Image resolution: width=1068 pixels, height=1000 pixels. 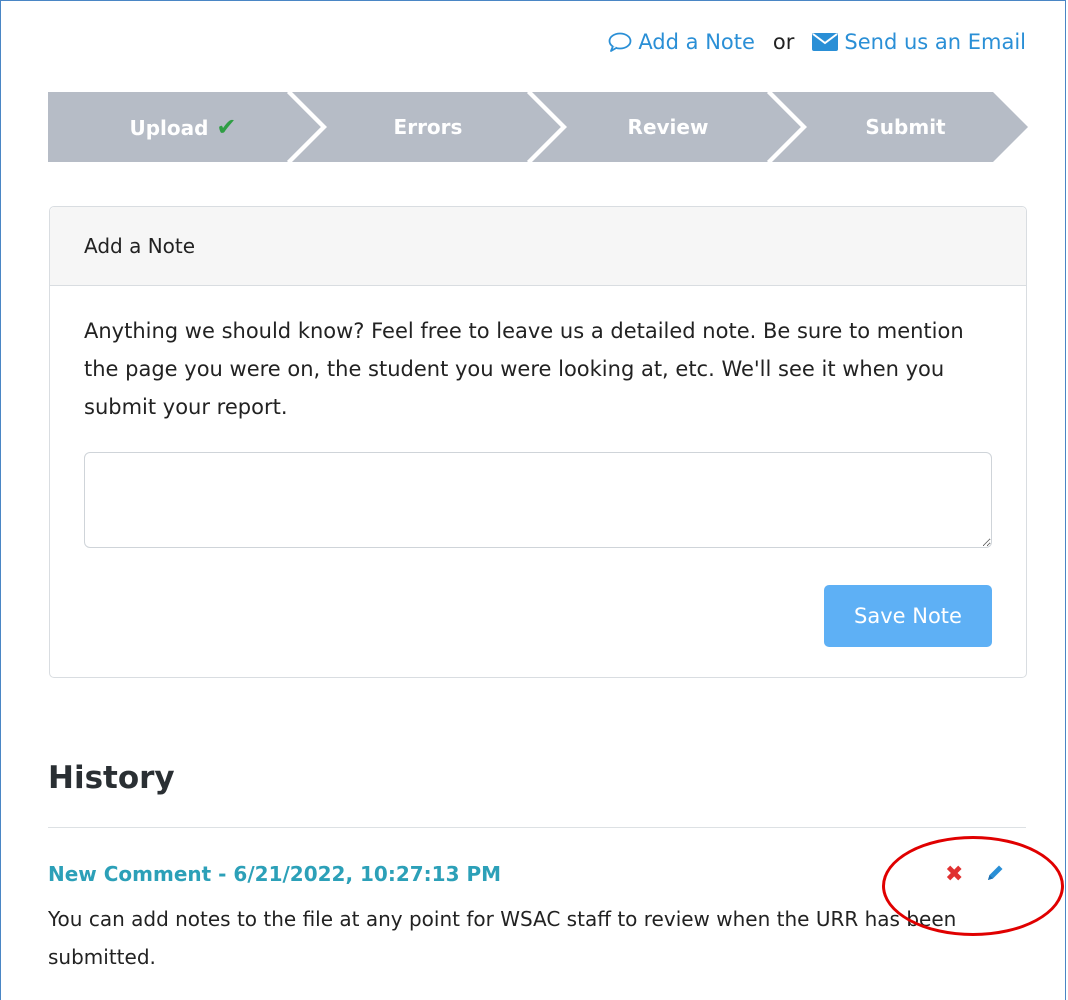 What do you see at coordinates (995, 875) in the screenshot?
I see `pencil-icon` at bounding box center [995, 875].